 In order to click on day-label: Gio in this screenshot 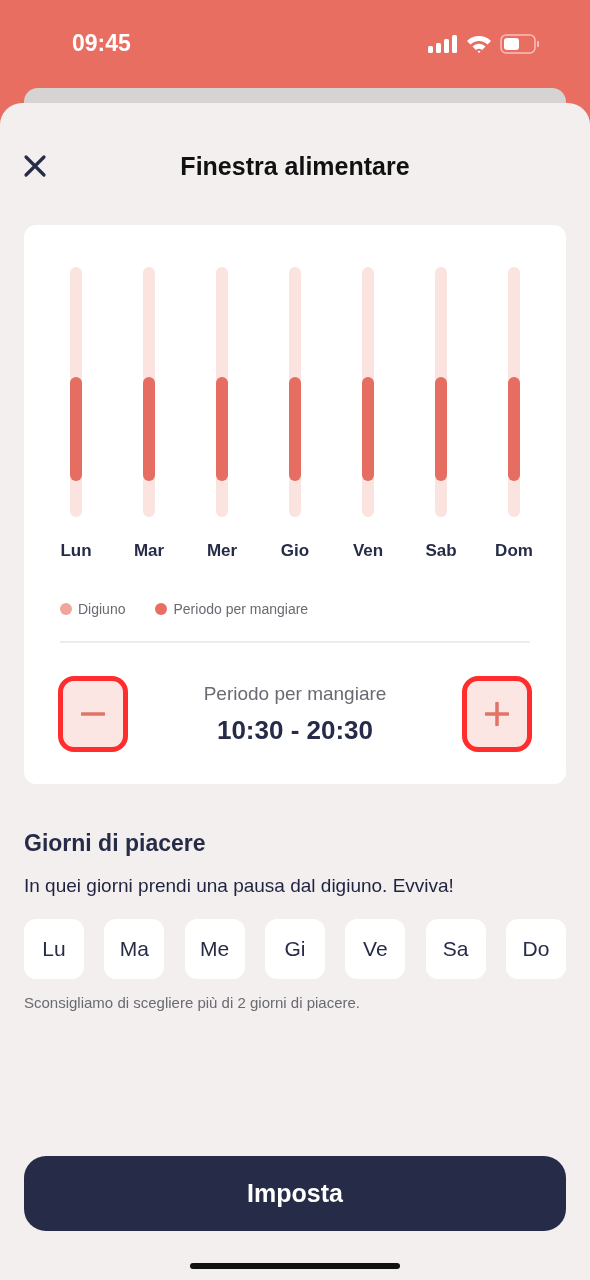, I will do `click(295, 551)`.